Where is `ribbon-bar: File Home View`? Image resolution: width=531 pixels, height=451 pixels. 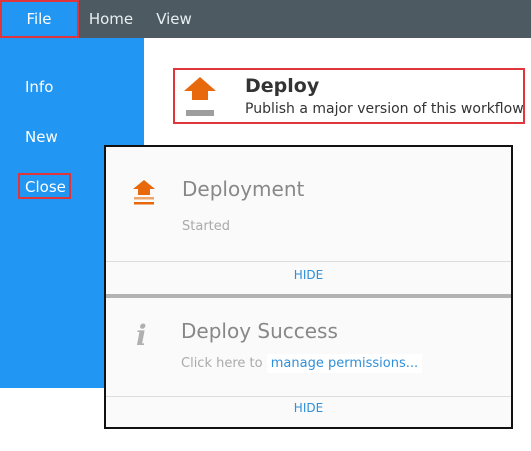 ribbon-bar: File Home View is located at coordinates (265, 19).